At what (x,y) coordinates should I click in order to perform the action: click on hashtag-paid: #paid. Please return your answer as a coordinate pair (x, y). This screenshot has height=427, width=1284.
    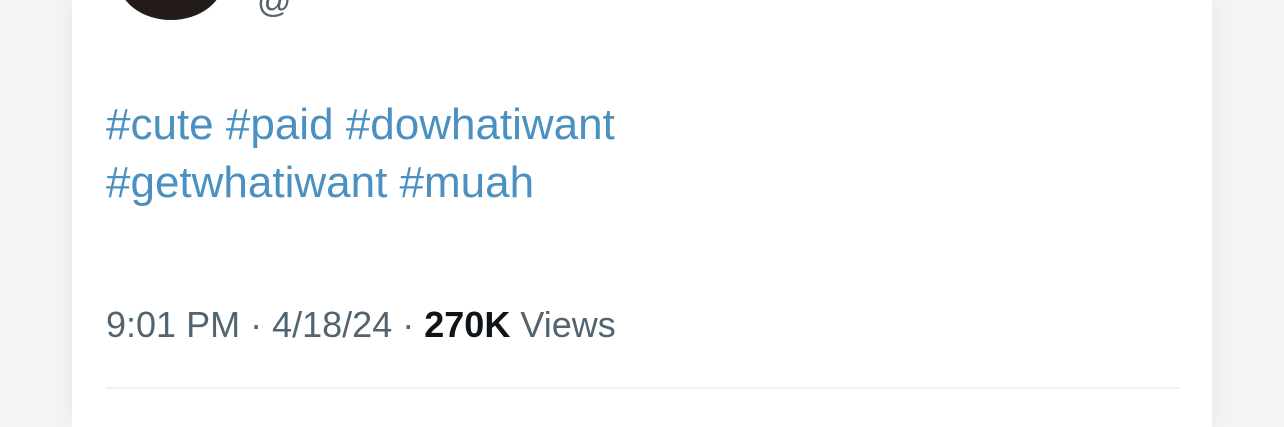
    Looking at the image, I should click on (280, 124).